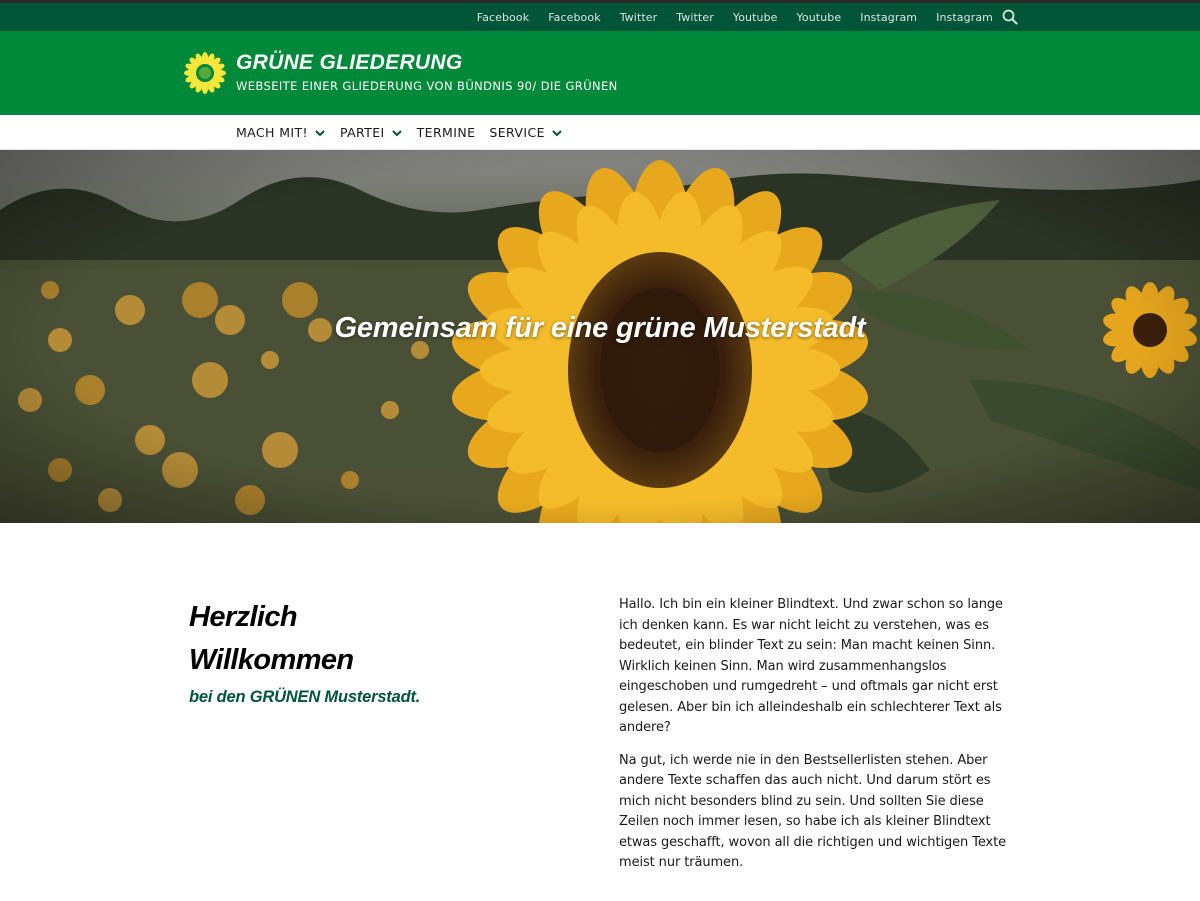 The height and width of the screenshot is (901, 1200). I want to click on site-title: GRÜNE GLIEDERUNG, so click(349, 63).